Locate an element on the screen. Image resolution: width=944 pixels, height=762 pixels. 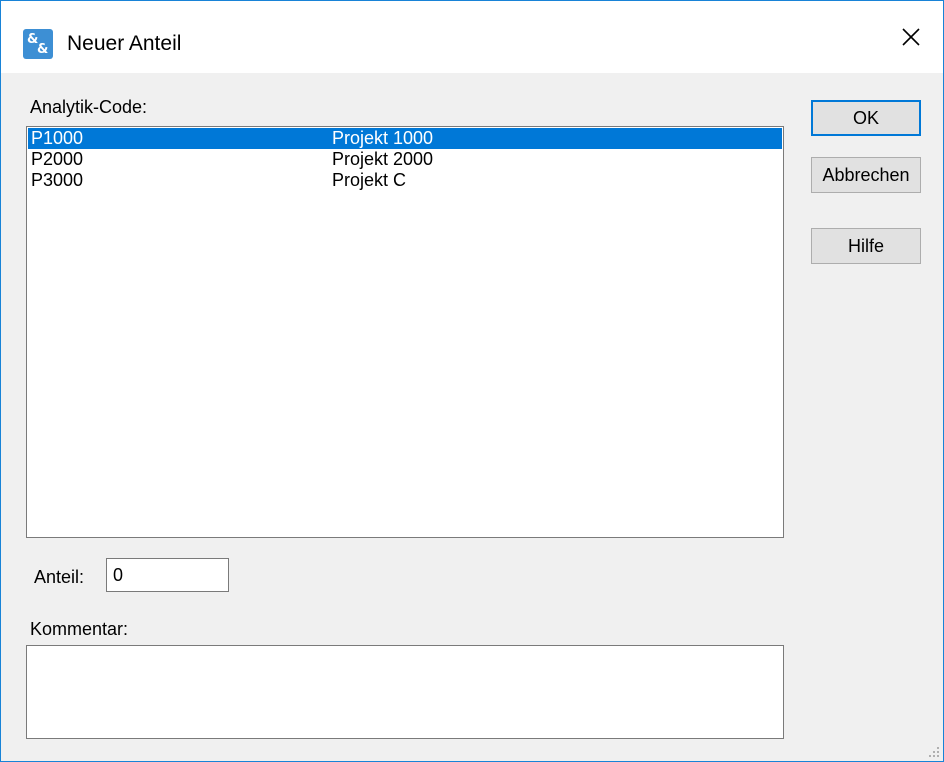
anteil-label: Anteil: is located at coordinates (59, 577).